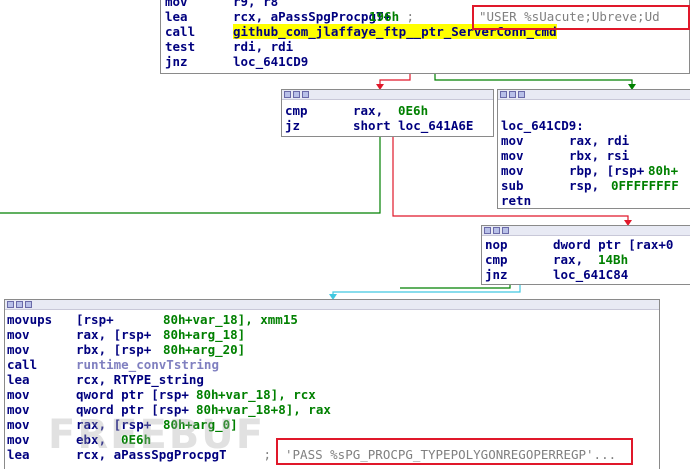  Describe the element at coordinates (95, 319) in the screenshot. I see `operands: [rsp+` at that location.